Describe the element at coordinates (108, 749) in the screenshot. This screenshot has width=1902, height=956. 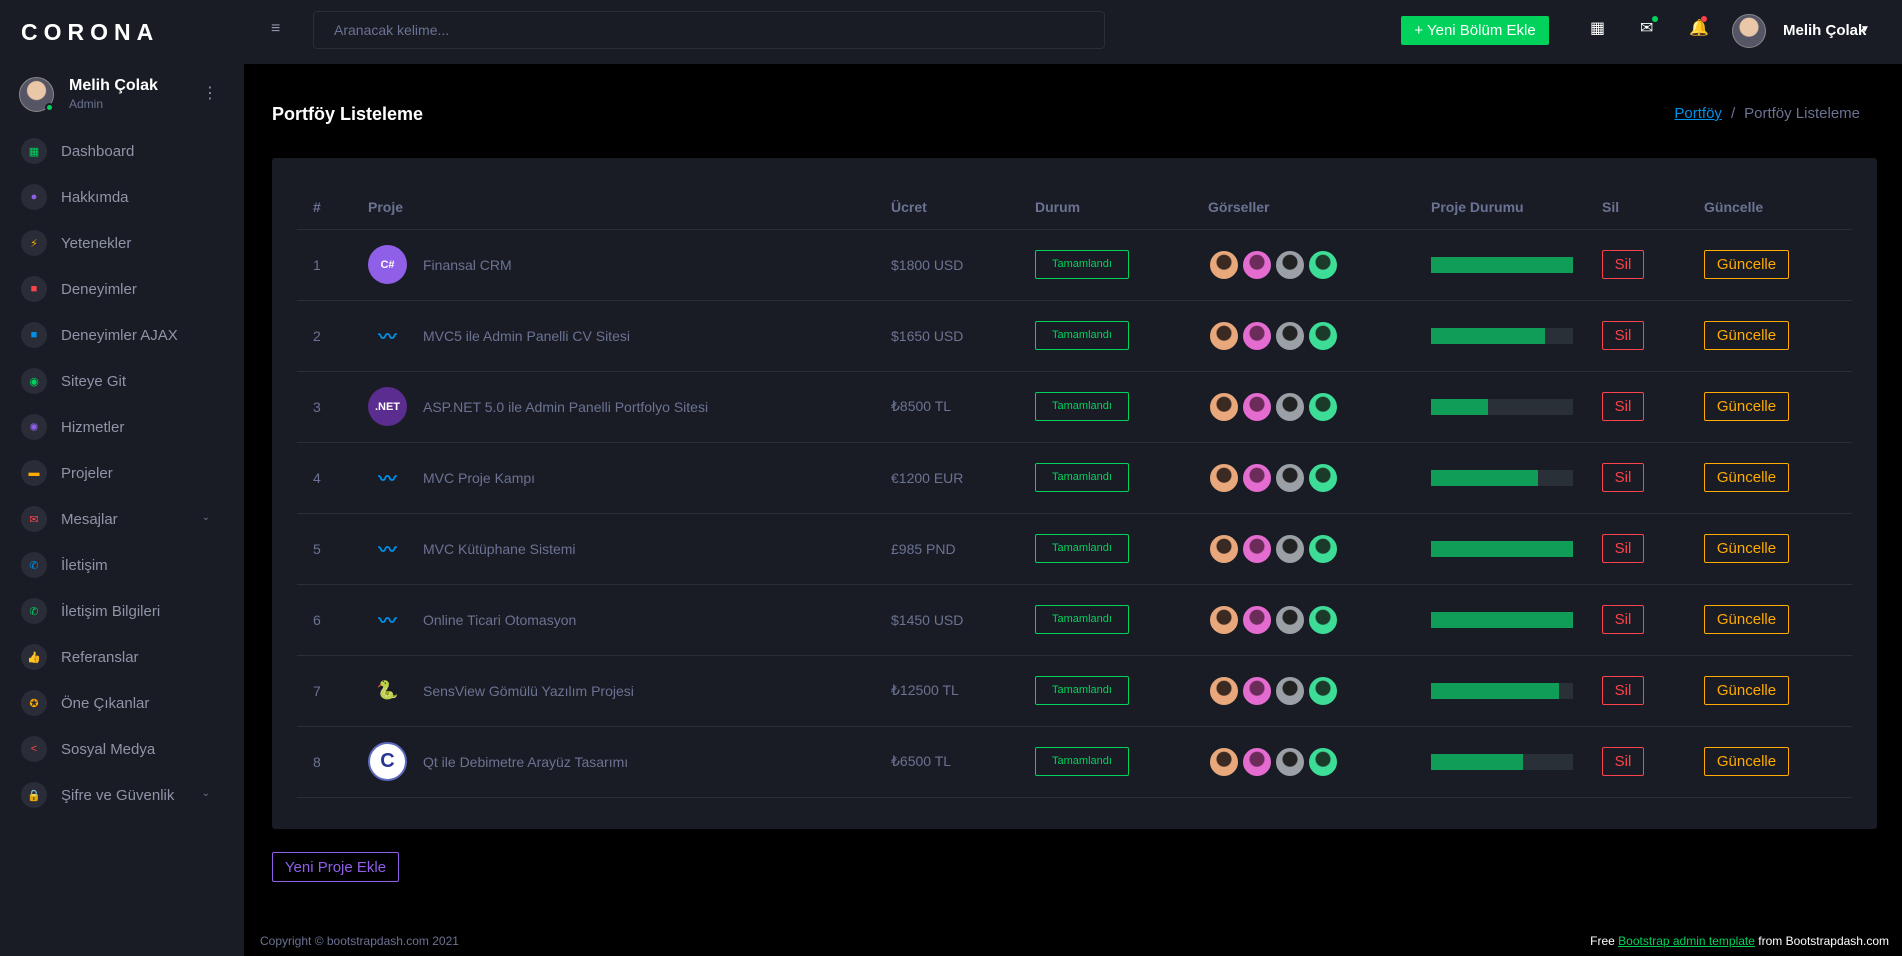
I see `sidebar-item-label: Sosyal Medya` at that location.